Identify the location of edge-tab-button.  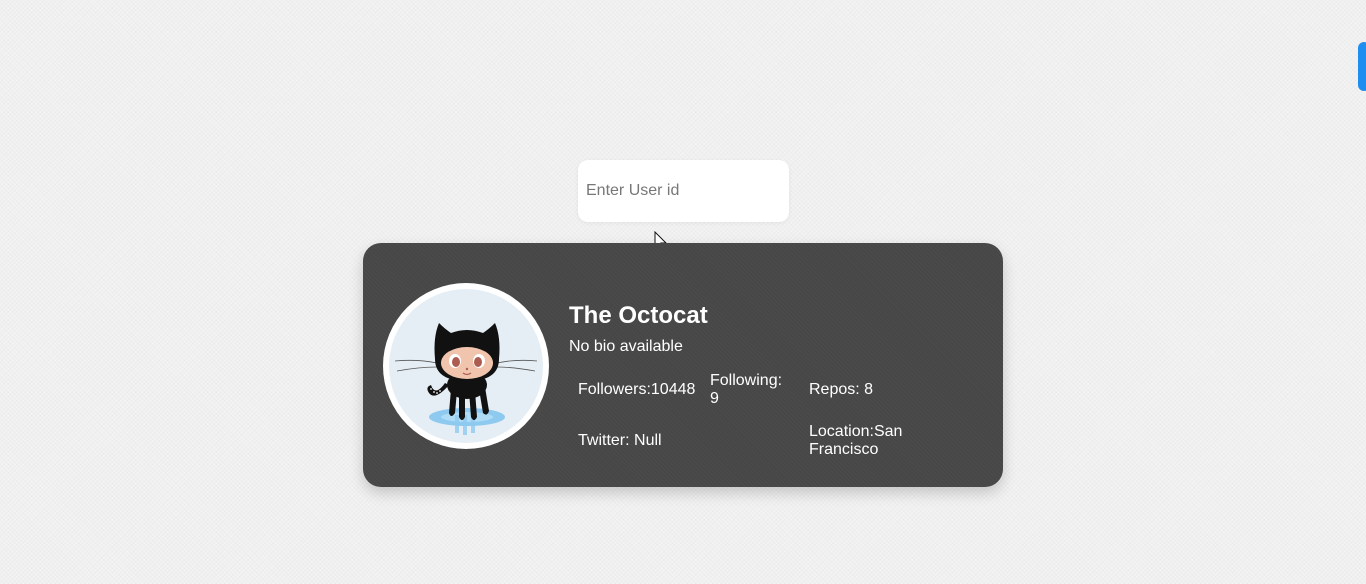
(1362, 66).